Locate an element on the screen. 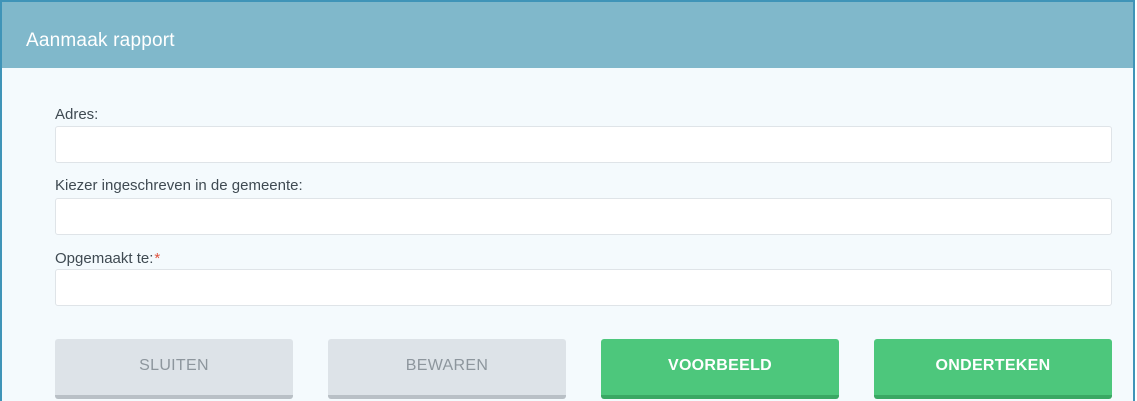 Image resolution: width=1137 pixels, height=401 pixels. drawn-up-at-label: Opgemaakt te:* is located at coordinates (107, 258).